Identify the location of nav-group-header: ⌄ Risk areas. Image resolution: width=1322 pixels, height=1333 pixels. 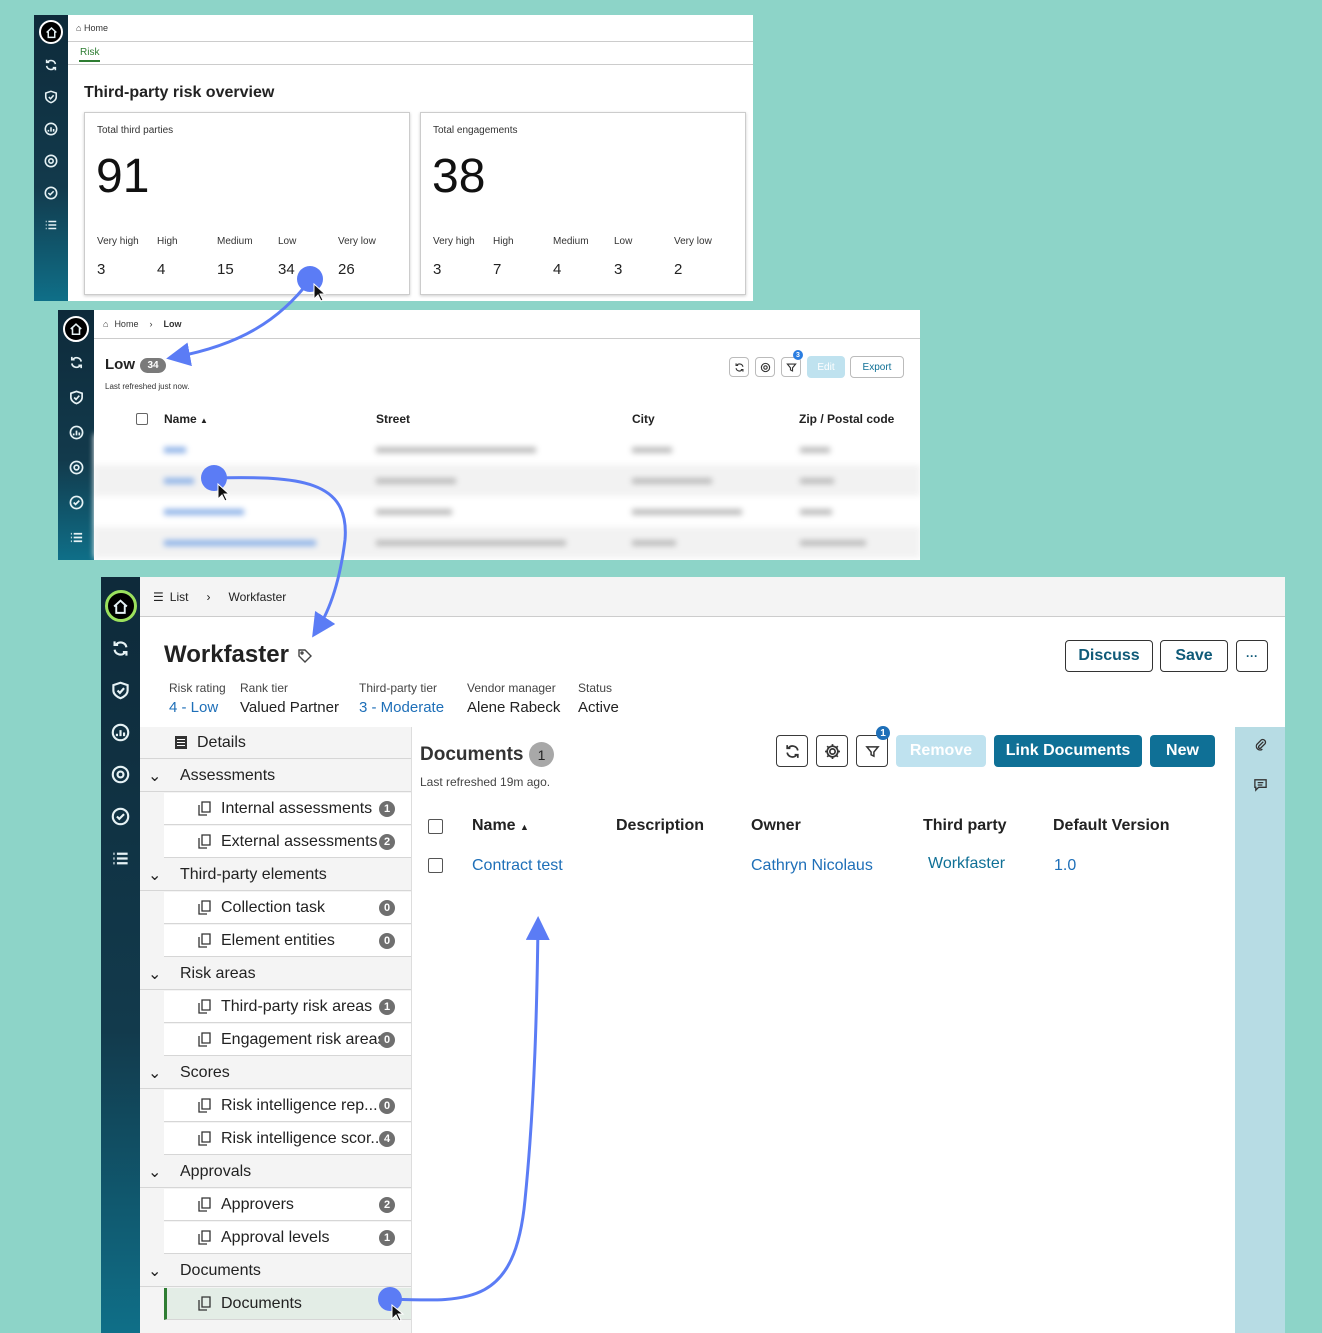
(275, 974).